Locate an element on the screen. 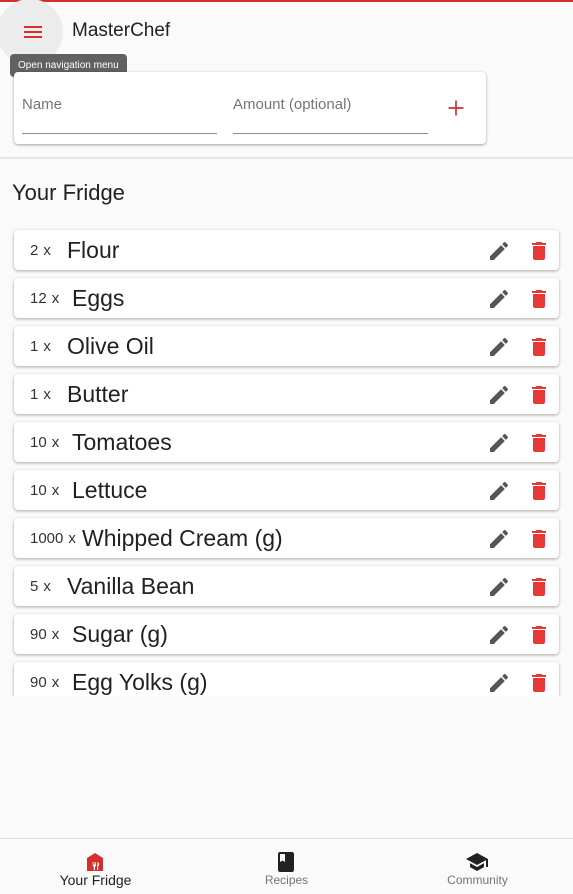 This screenshot has height=894, width=573. app-bar: MasterChef is located at coordinates (286, 32).